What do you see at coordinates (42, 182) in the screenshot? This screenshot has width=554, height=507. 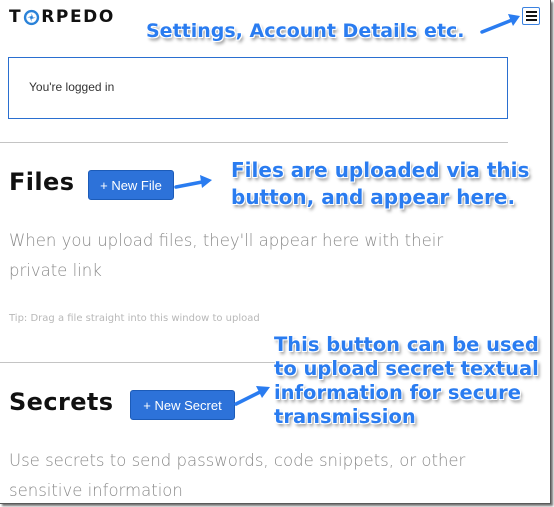 I see `files-heading: Files` at bounding box center [42, 182].